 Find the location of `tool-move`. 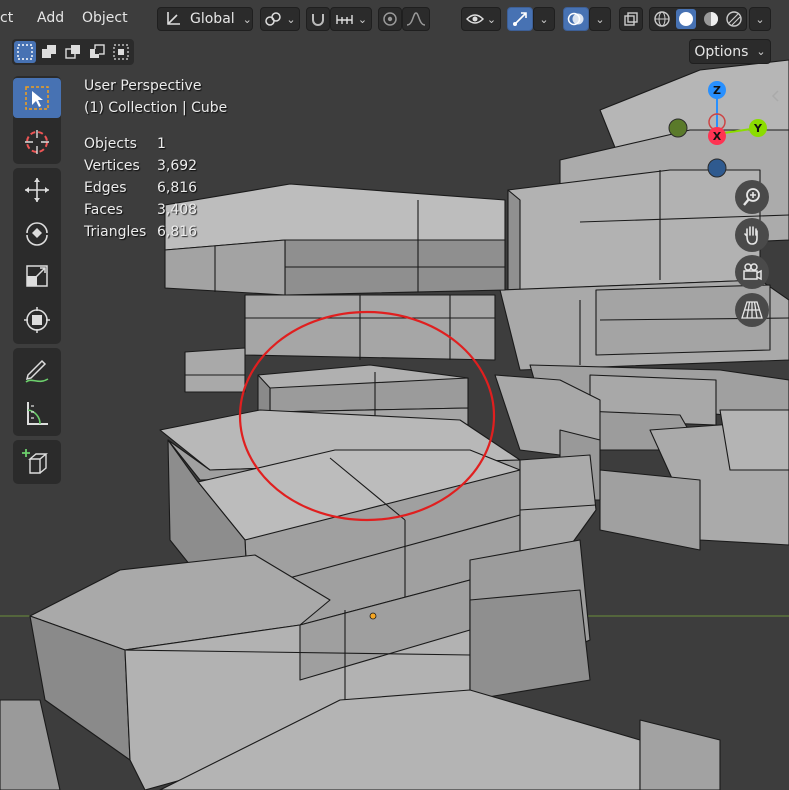

tool-move is located at coordinates (37, 190).